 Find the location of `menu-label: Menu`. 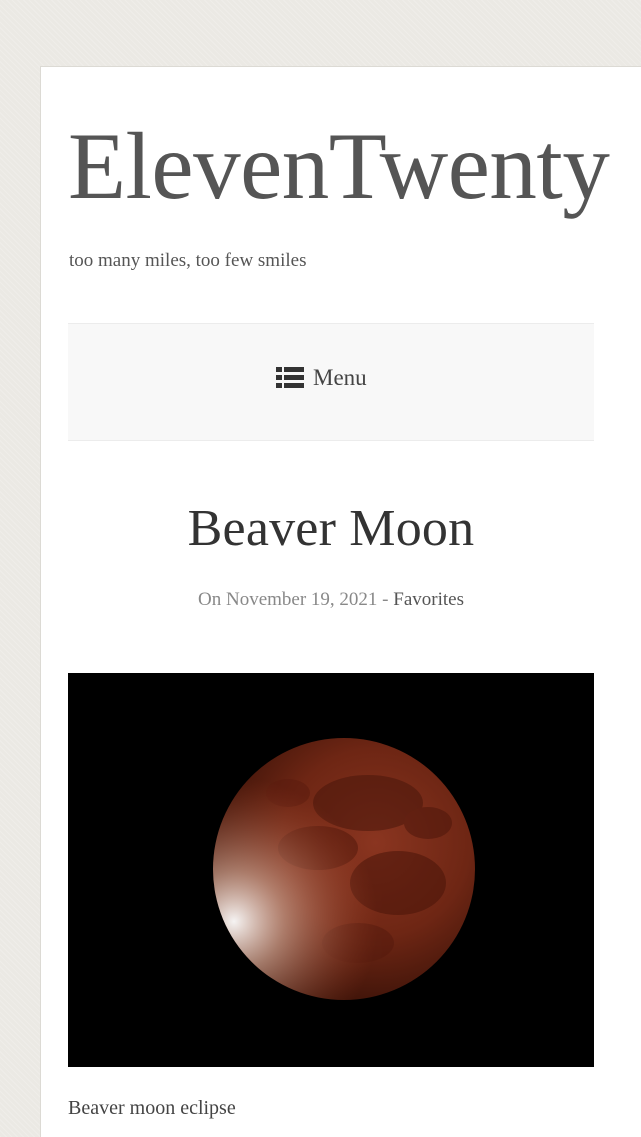

menu-label: Menu is located at coordinates (340, 377).